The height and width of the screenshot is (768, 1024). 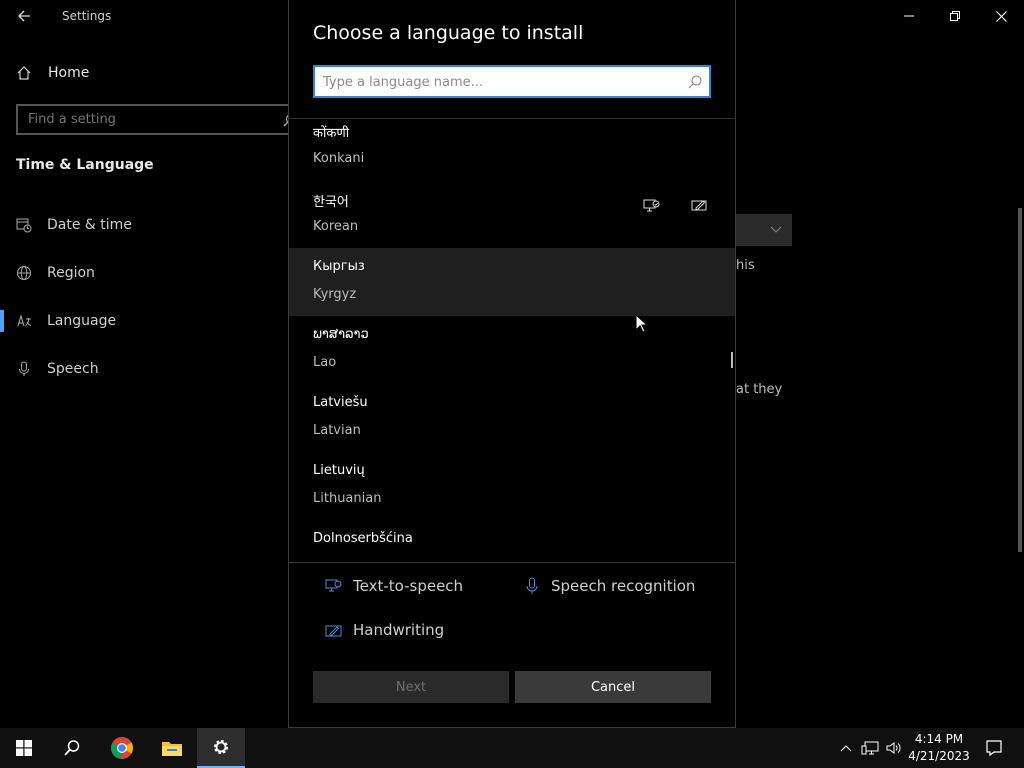 What do you see at coordinates (347, 498) in the screenshot?
I see `language-english-name: Lithuanian` at bounding box center [347, 498].